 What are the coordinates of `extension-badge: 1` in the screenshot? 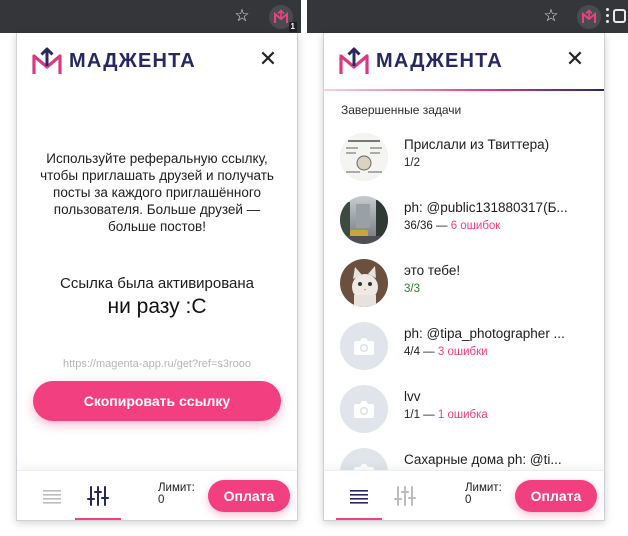 It's located at (292, 27).